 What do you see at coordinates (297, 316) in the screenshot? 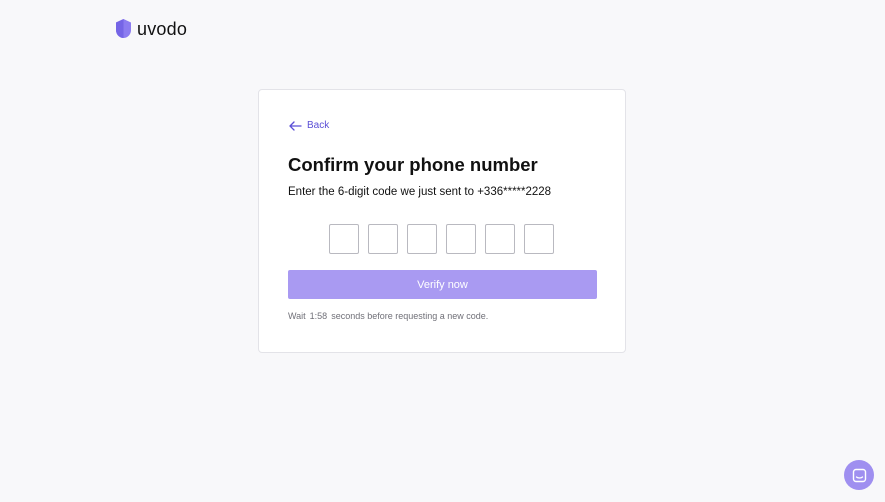
I see `wait-prefix: Wait` at bounding box center [297, 316].